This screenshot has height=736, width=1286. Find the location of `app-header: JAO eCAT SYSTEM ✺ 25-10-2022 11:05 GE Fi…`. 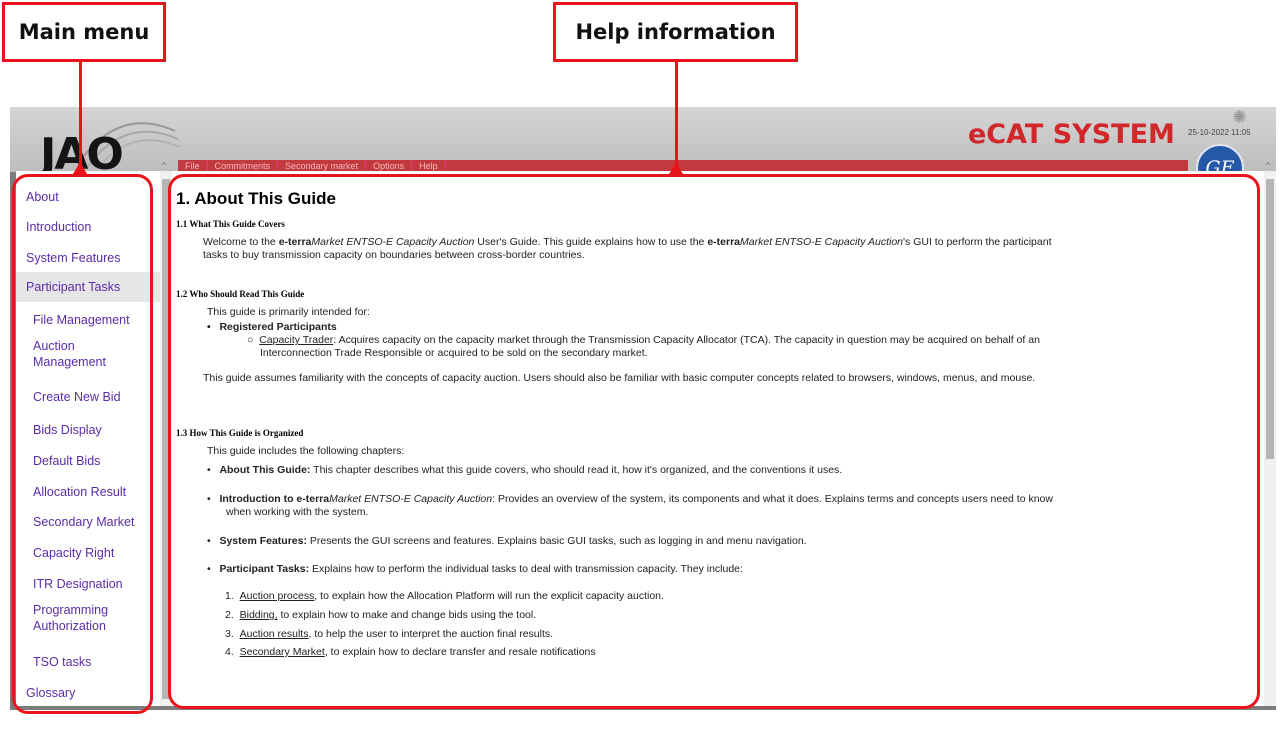

app-header: JAO eCAT SYSTEM ✺ 25-10-2022 11:05 GE Fi… is located at coordinates (643, 149).